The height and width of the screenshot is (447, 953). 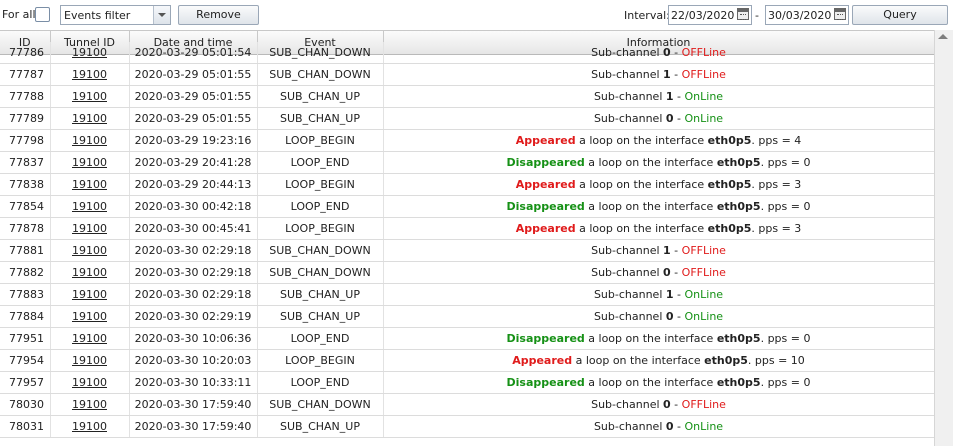 I want to click on info-state: OnLine, so click(x=704, y=316).